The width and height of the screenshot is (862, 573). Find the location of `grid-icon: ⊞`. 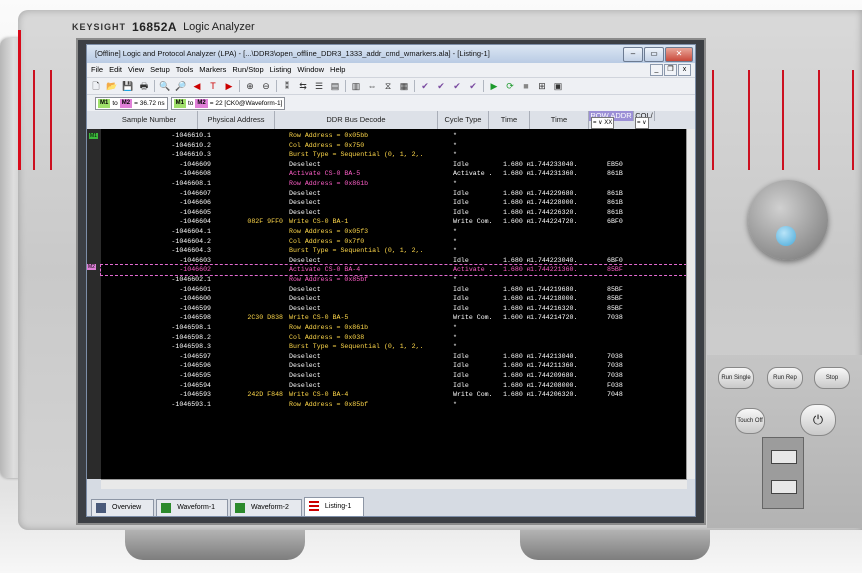

grid-icon: ⊞ is located at coordinates (542, 86).